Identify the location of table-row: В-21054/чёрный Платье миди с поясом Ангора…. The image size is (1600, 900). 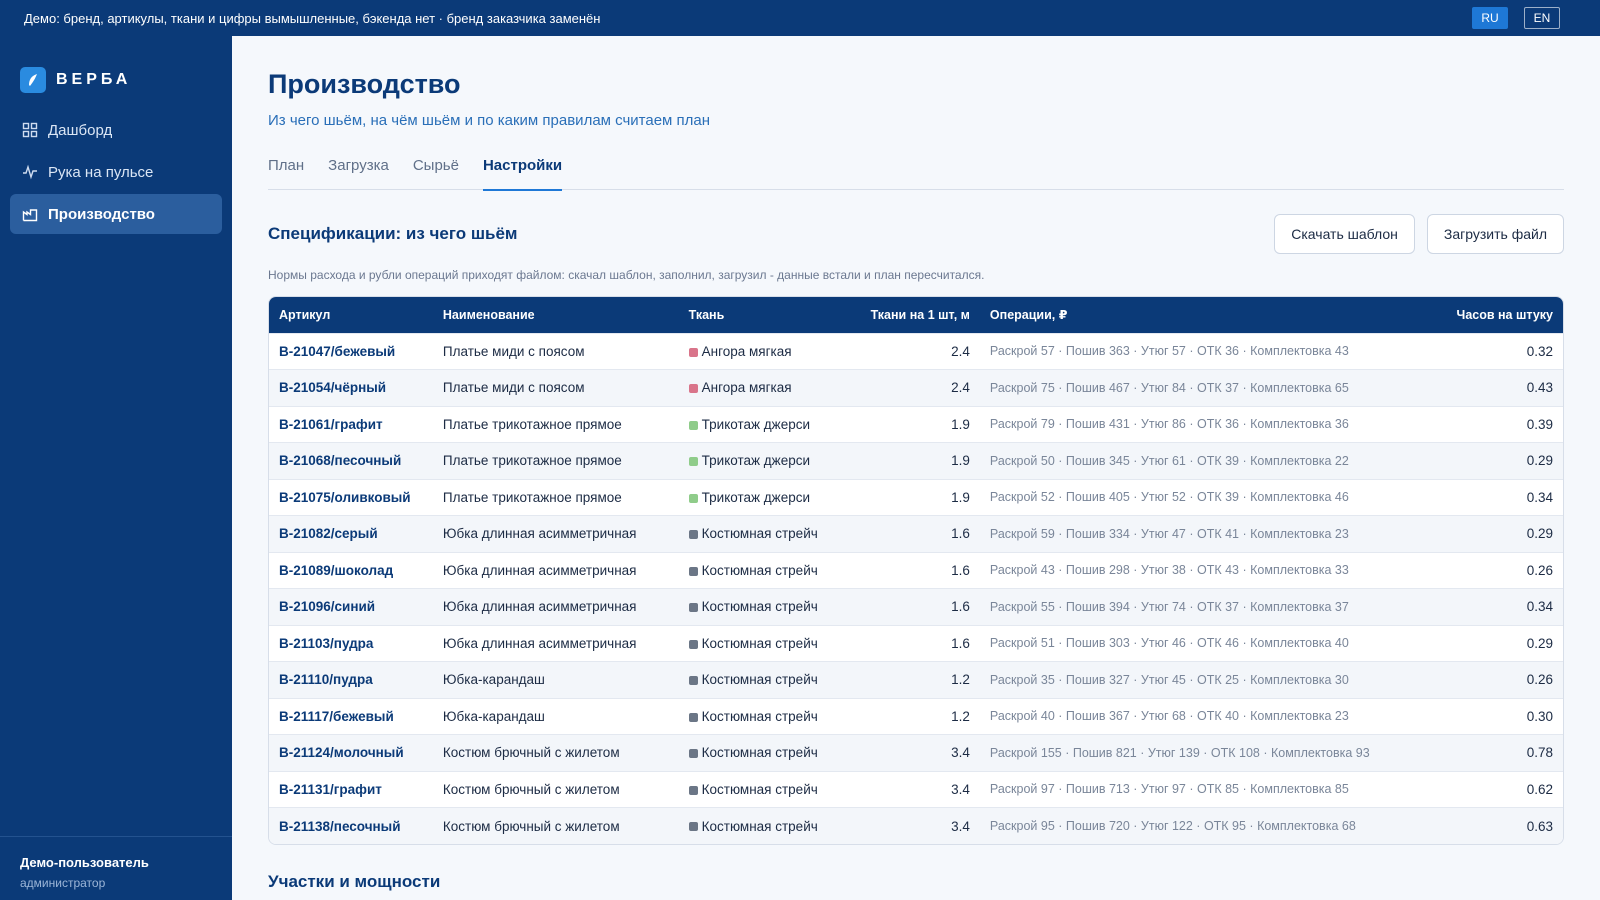
(916, 388).